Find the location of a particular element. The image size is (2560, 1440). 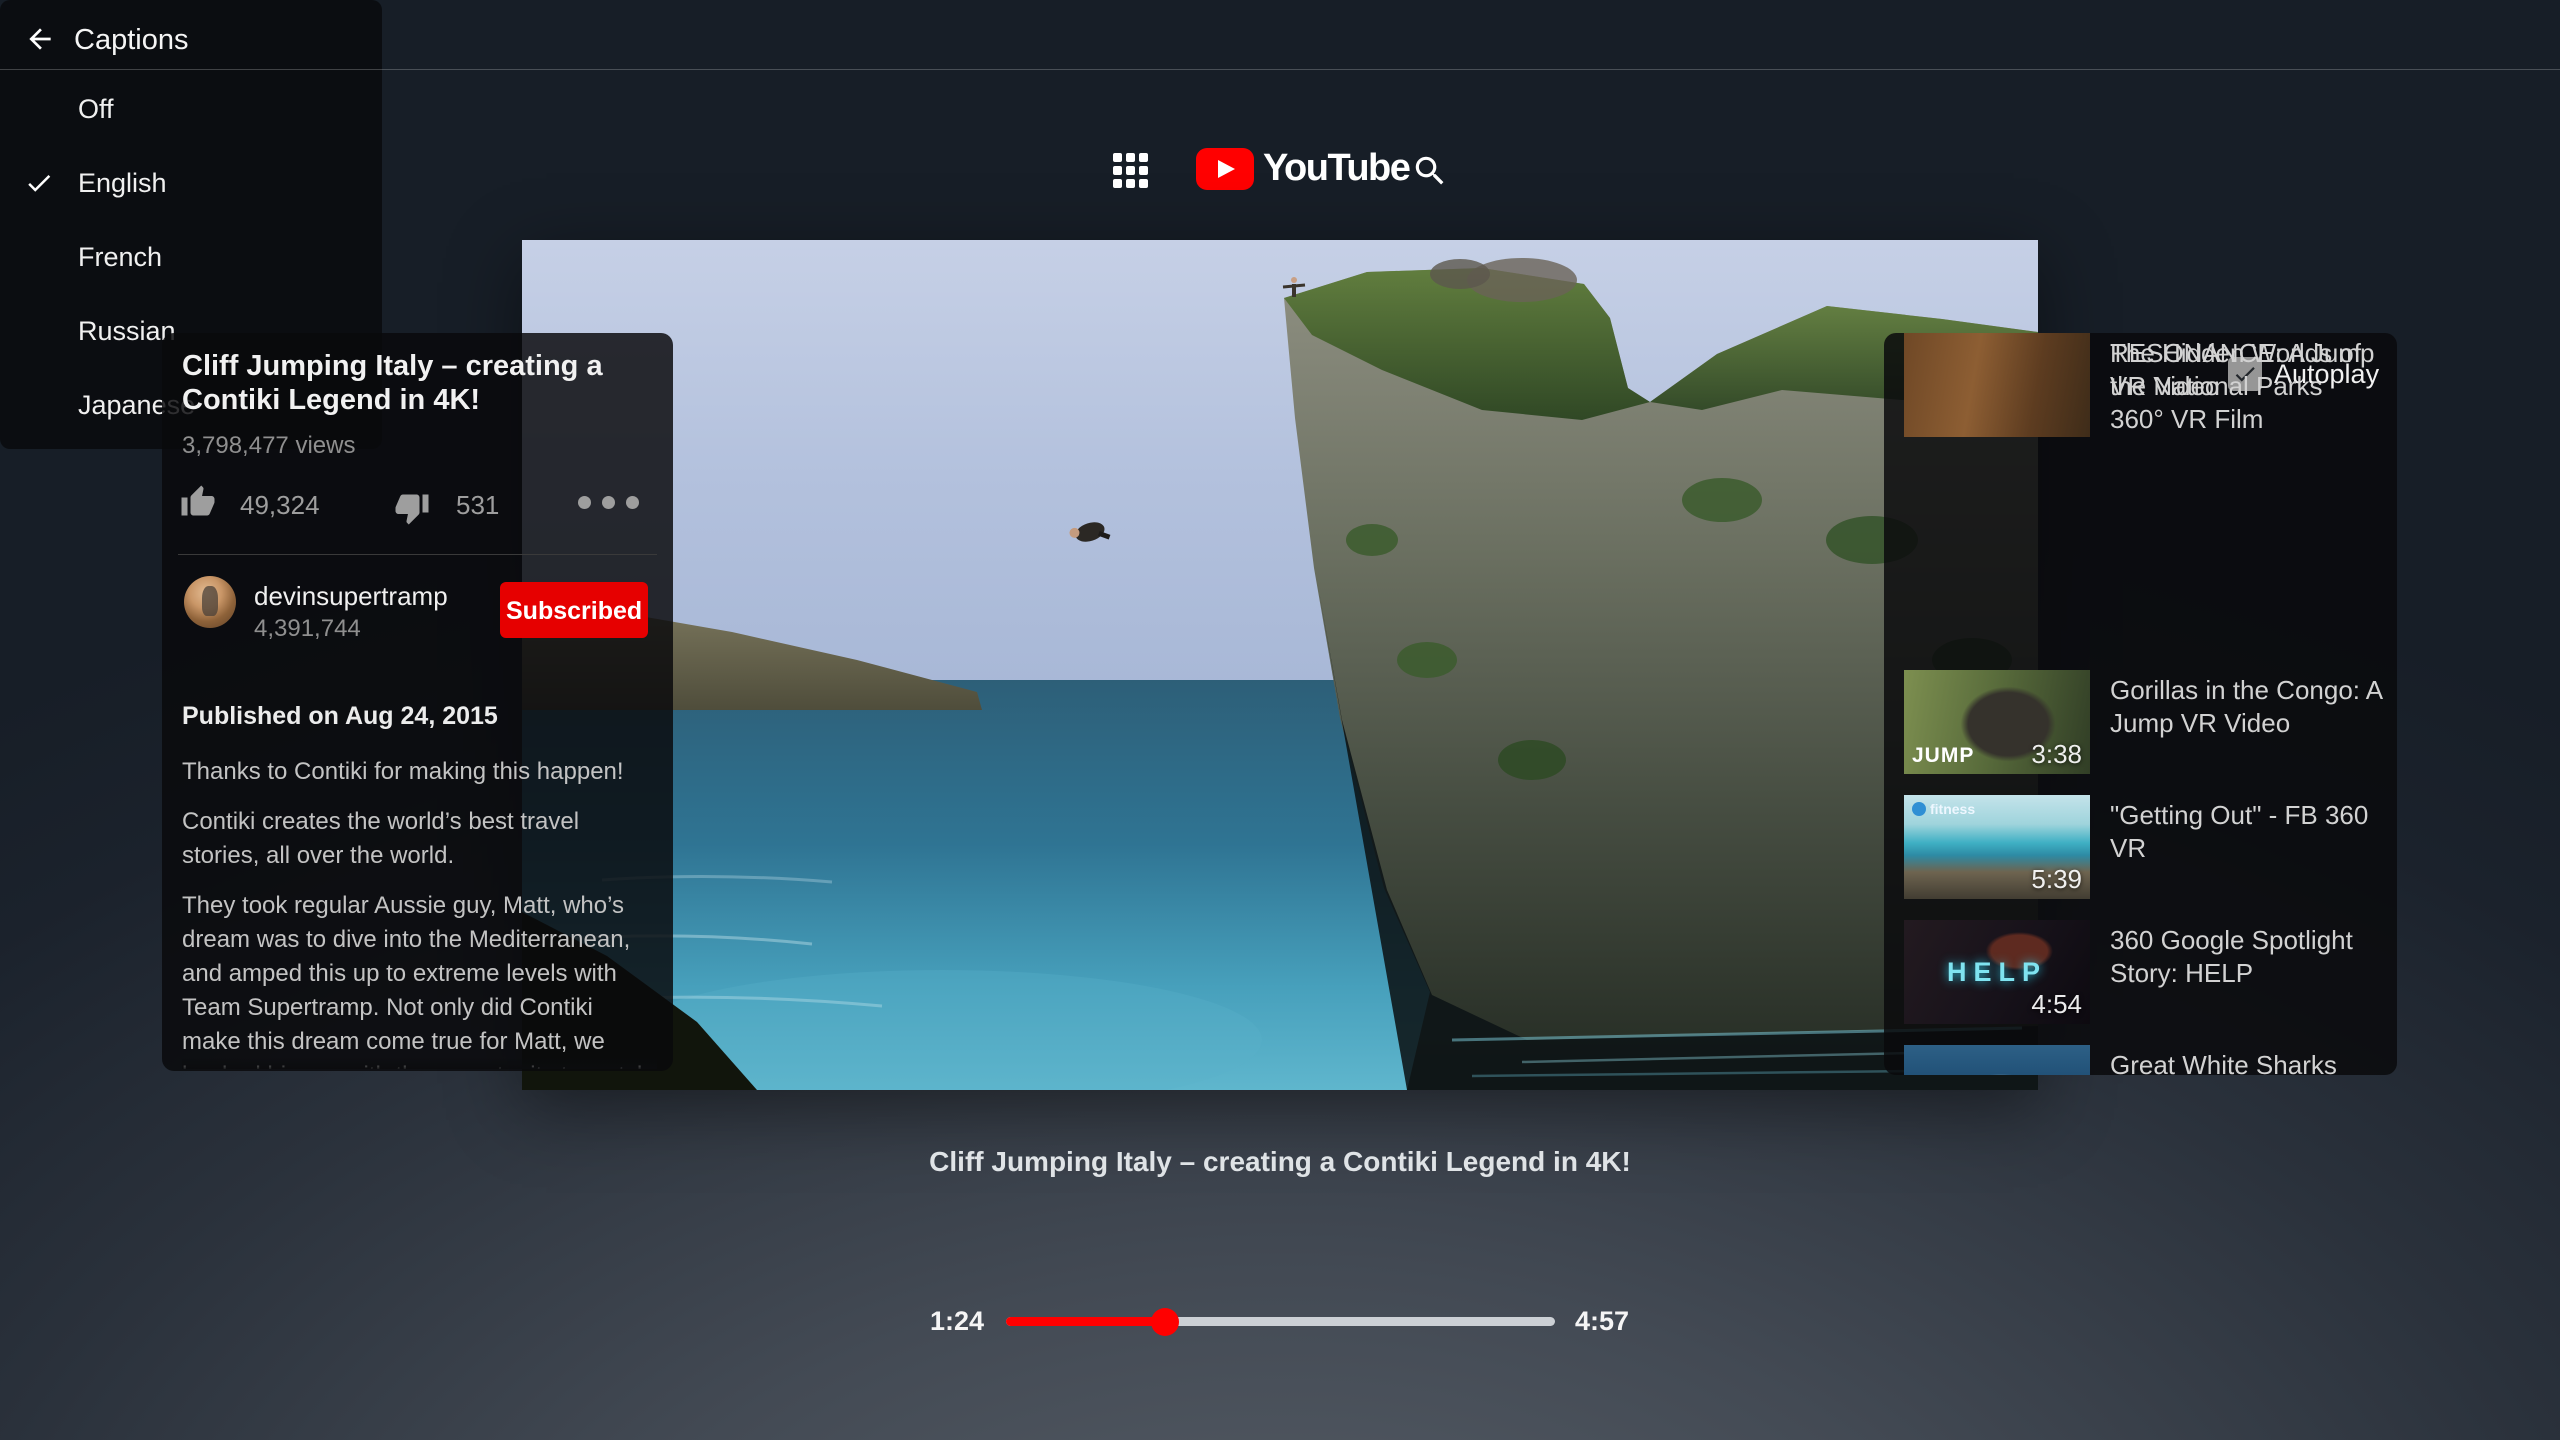

captions-menu-title: Captions is located at coordinates (131, 40).